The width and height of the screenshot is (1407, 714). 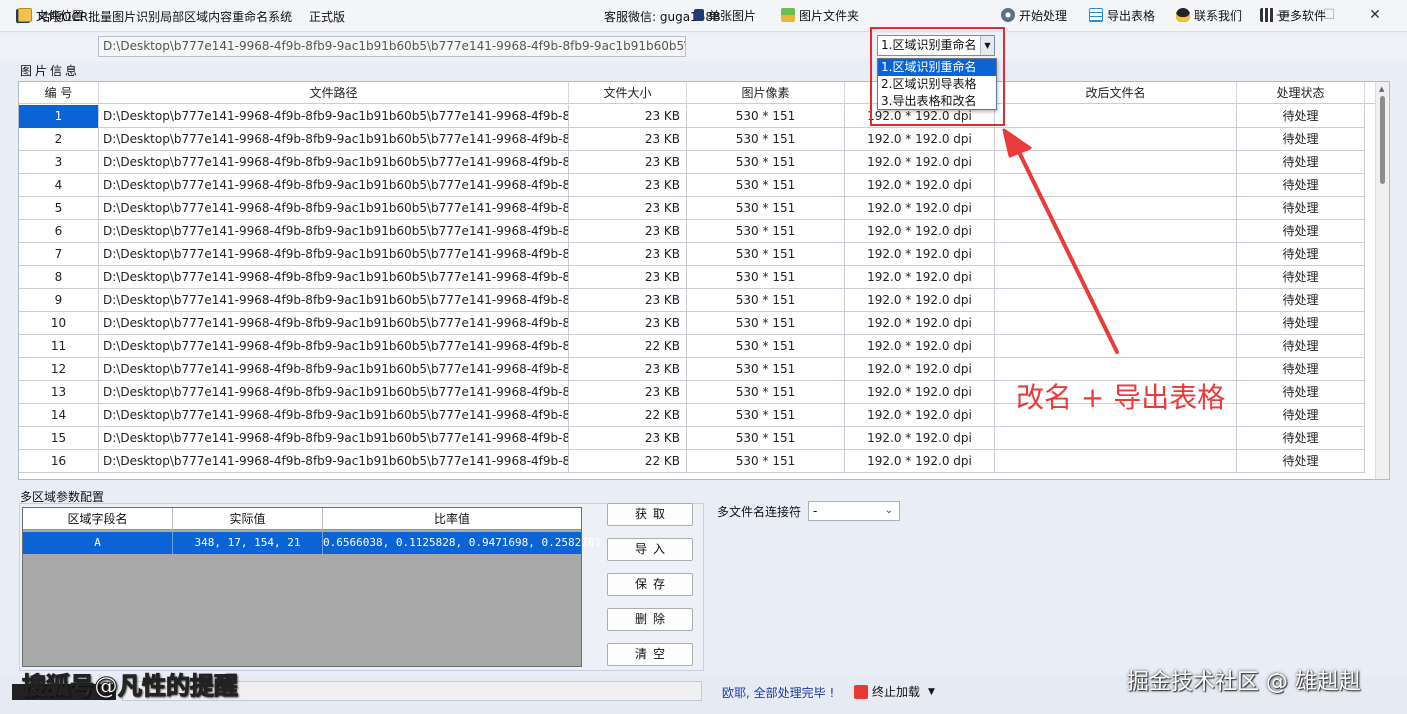 I want to click on joiner-select: - ⌄, so click(x=854, y=511).